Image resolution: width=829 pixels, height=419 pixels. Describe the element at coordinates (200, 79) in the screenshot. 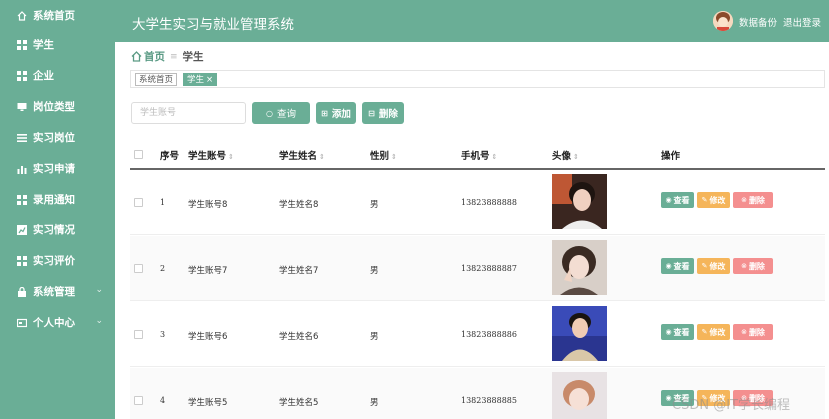

I see `tab-students: 学生 ×` at that location.